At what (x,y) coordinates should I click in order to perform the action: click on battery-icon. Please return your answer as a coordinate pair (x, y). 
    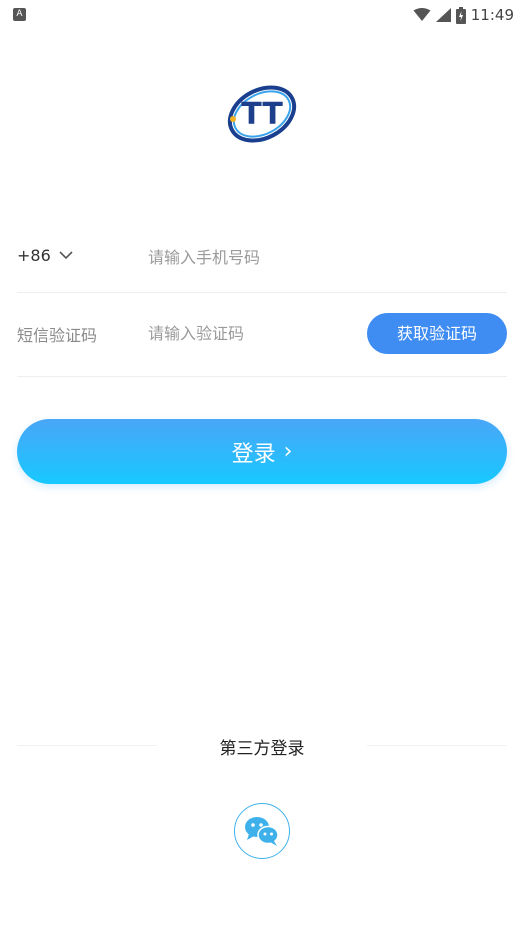
    Looking at the image, I should click on (460, 15).